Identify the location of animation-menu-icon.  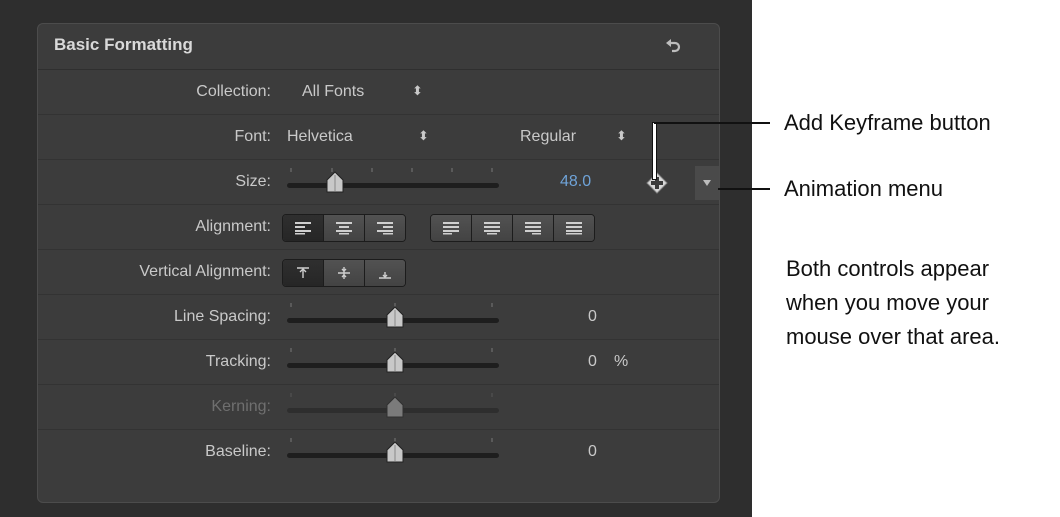
(707, 183).